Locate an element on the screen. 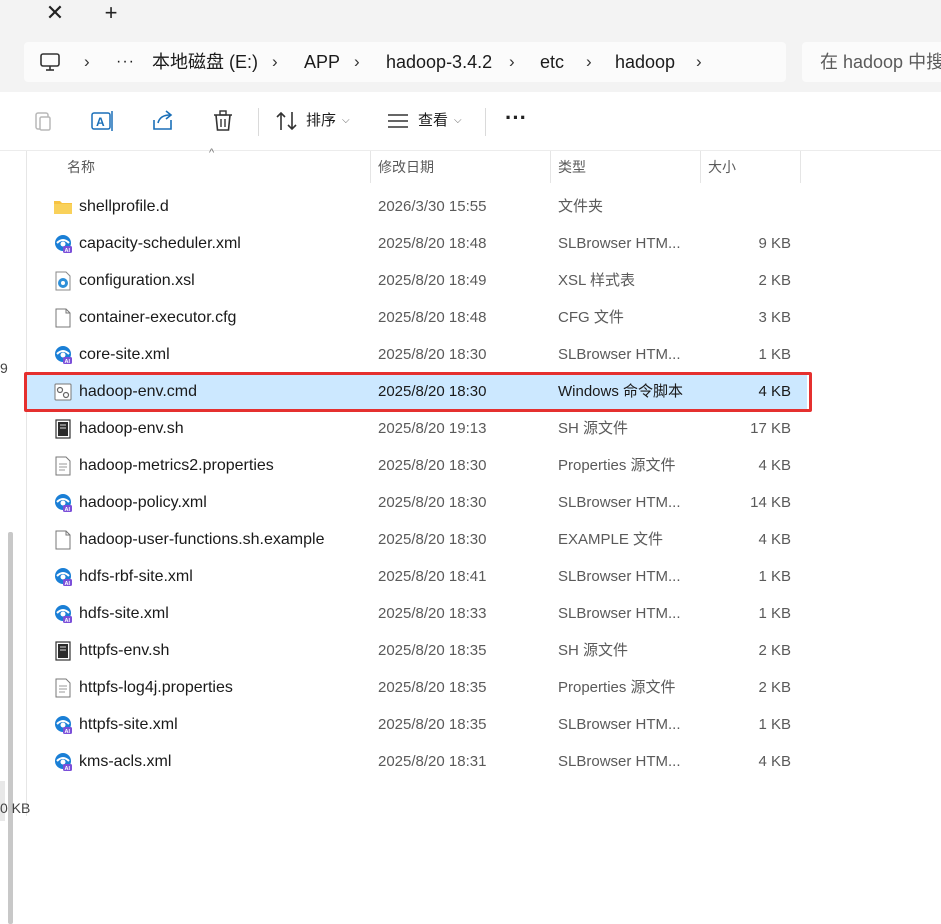  sort-ascending-icon: ^ is located at coordinates (212, 153).